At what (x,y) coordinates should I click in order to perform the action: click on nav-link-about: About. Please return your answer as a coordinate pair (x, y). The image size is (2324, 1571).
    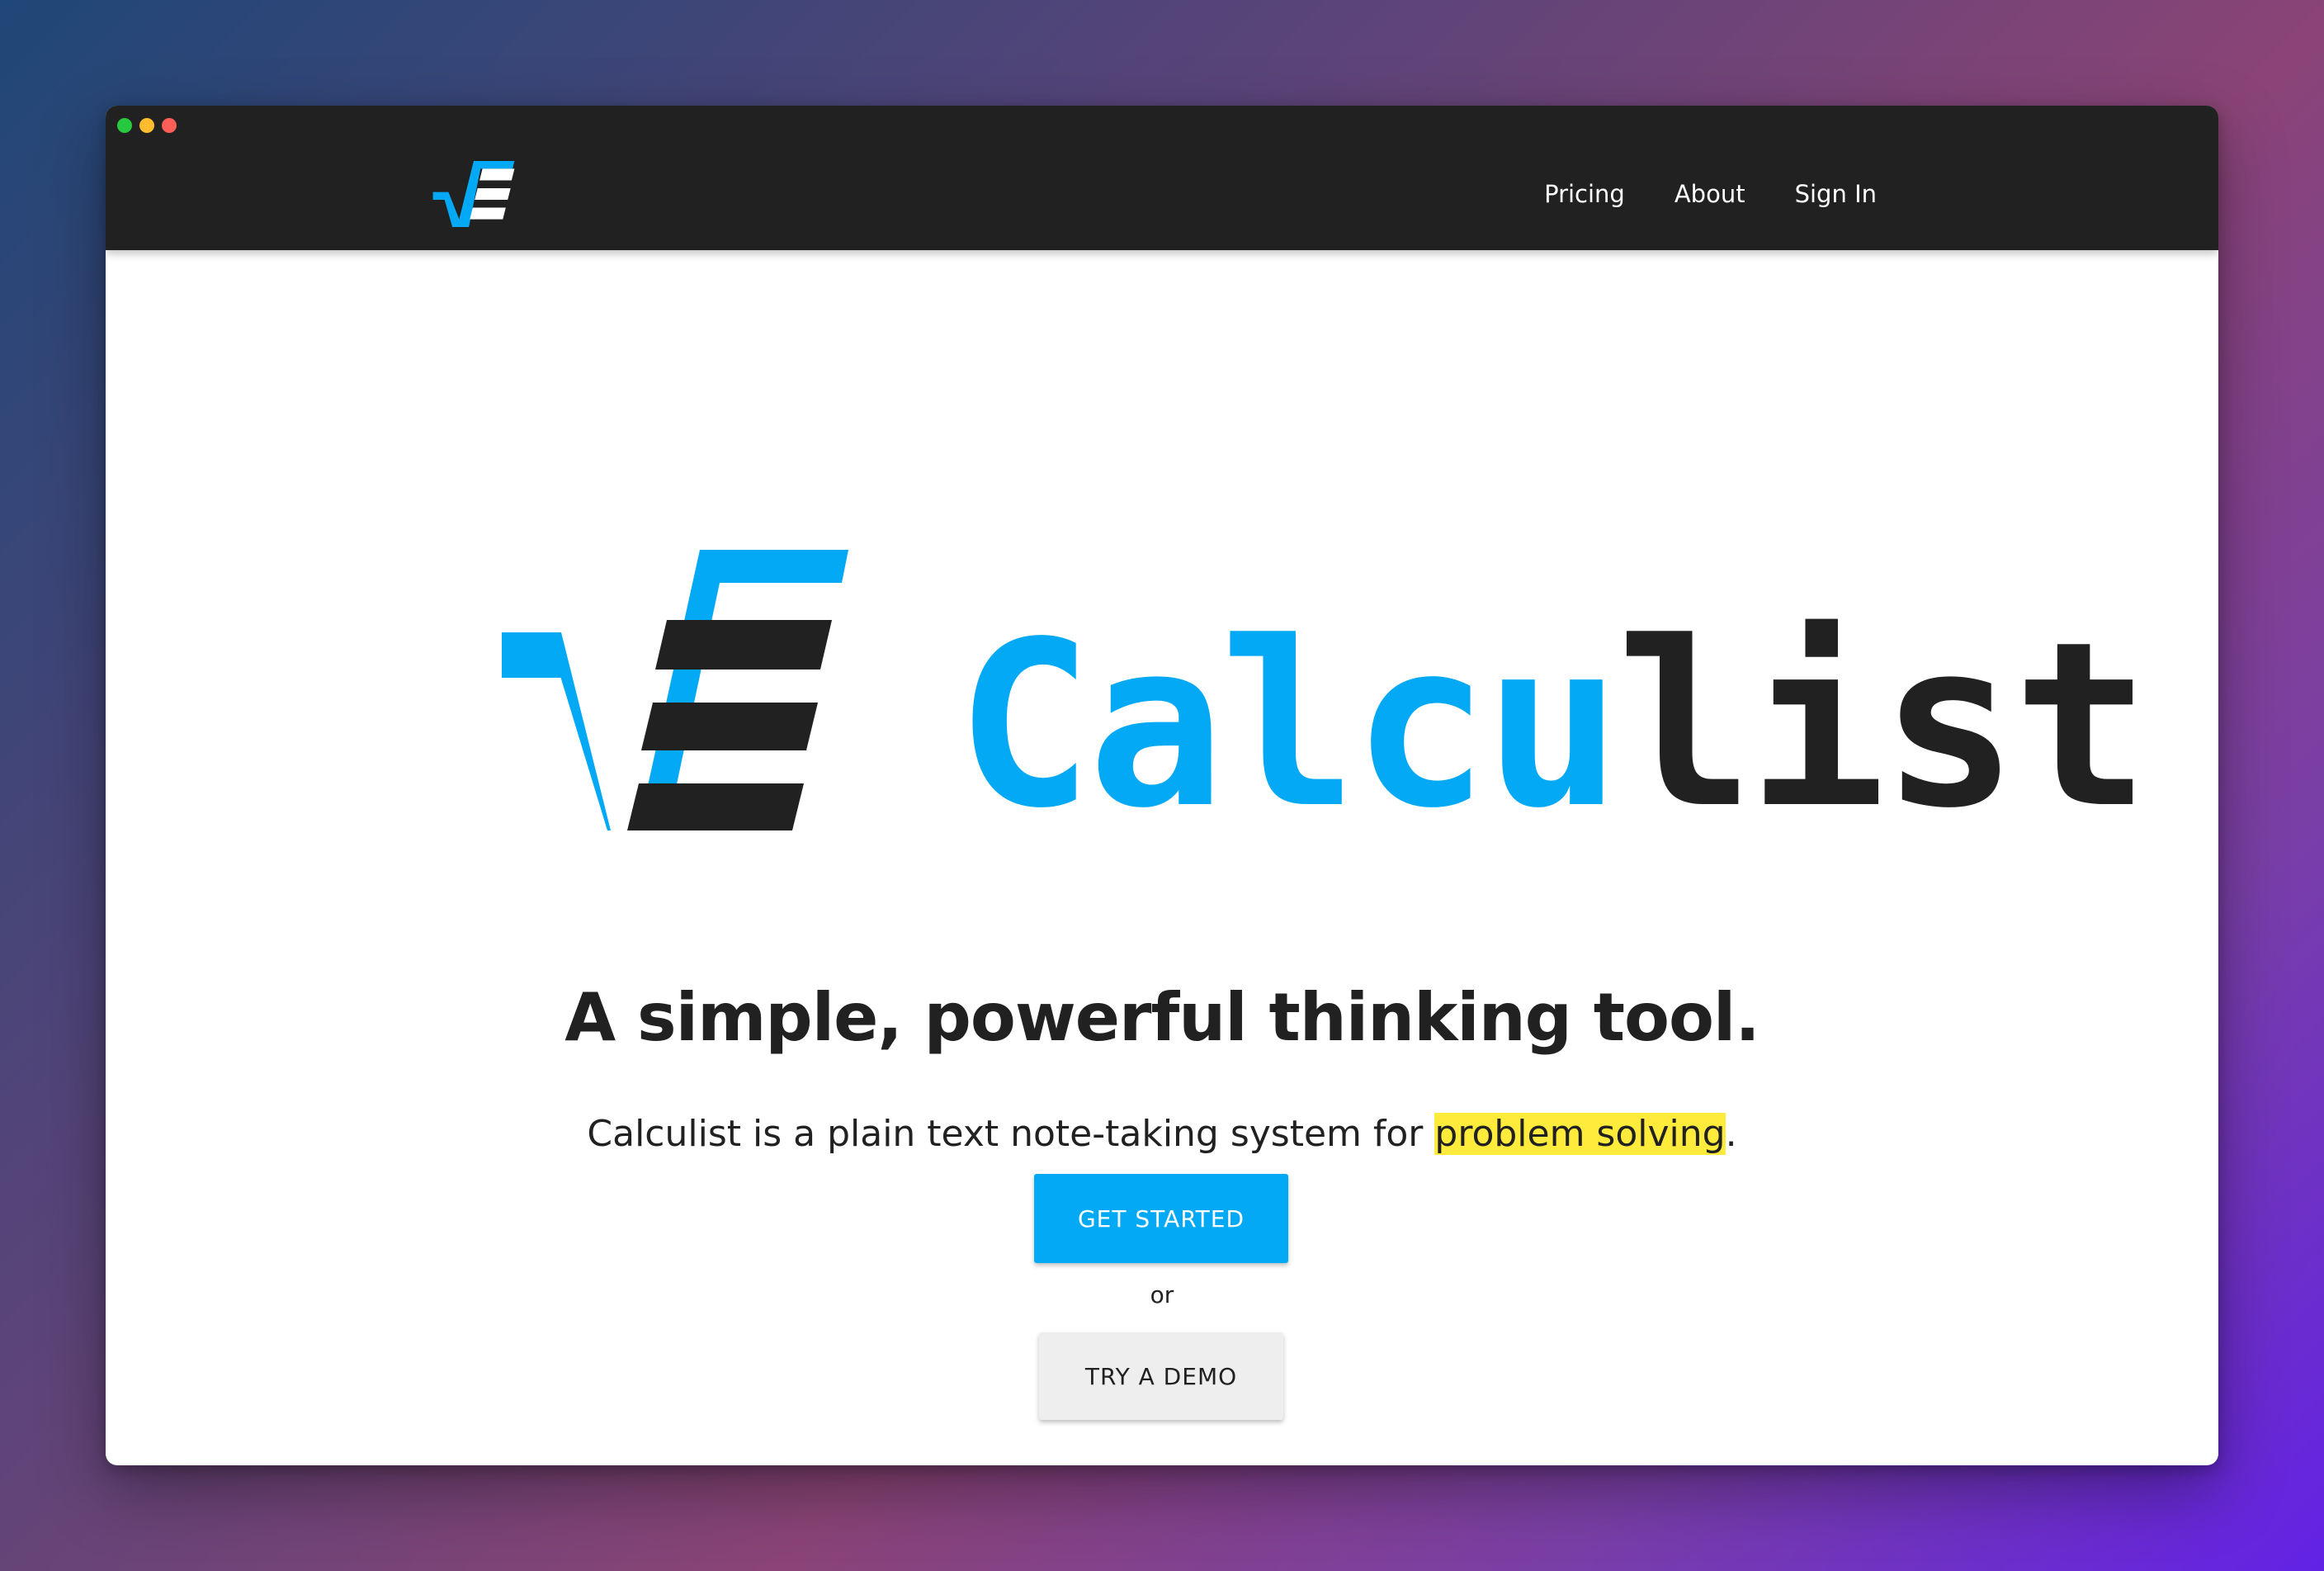
    Looking at the image, I should click on (1710, 194).